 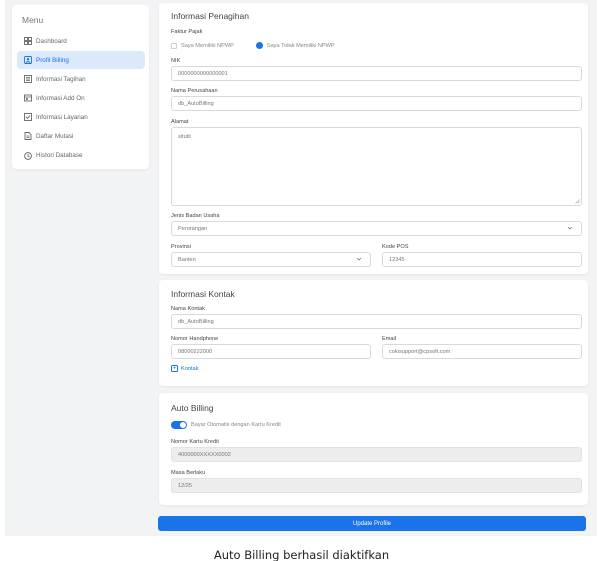 What do you see at coordinates (482, 351) in the screenshot?
I see `email-input: cokisupport@cpsoft.com` at bounding box center [482, 351].